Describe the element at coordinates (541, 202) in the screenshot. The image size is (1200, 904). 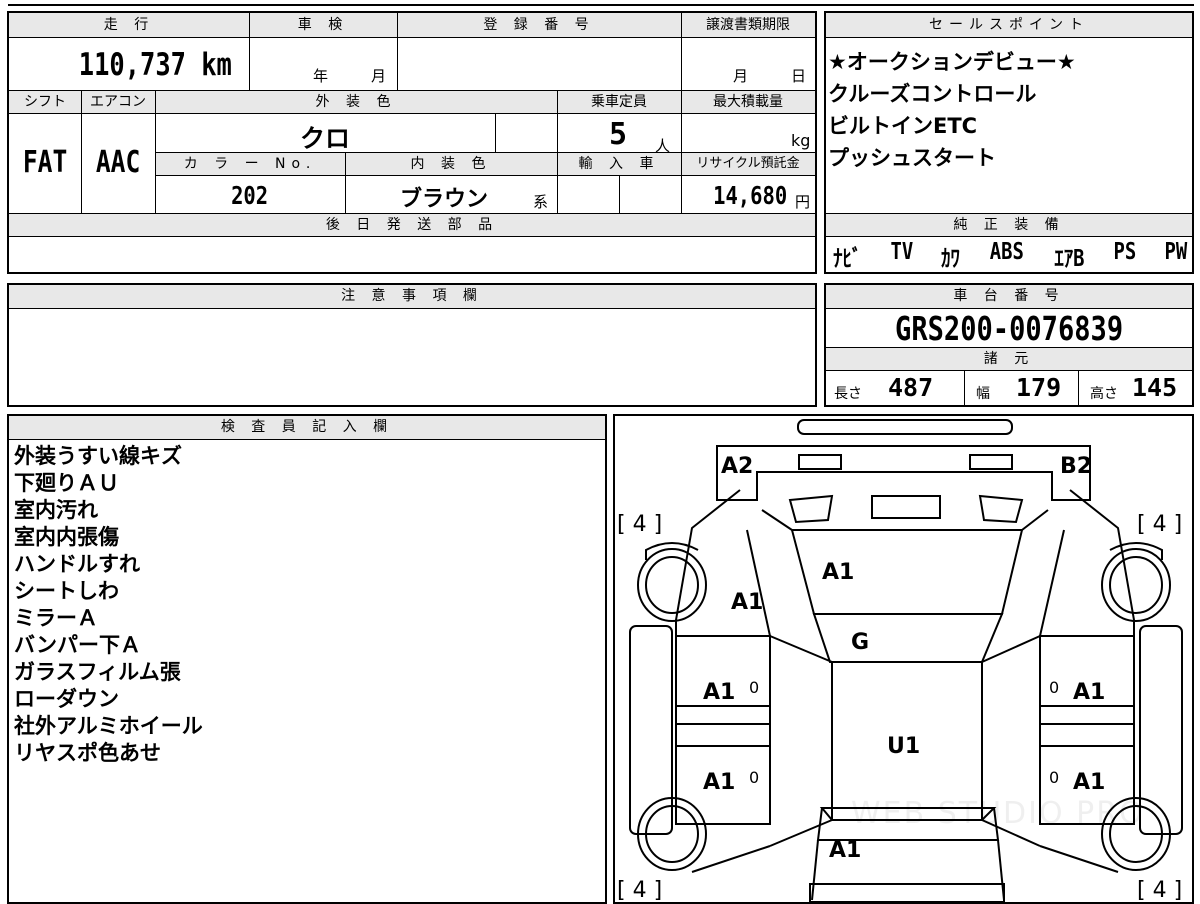
I see `interior-color-suffix: 系` at that location.